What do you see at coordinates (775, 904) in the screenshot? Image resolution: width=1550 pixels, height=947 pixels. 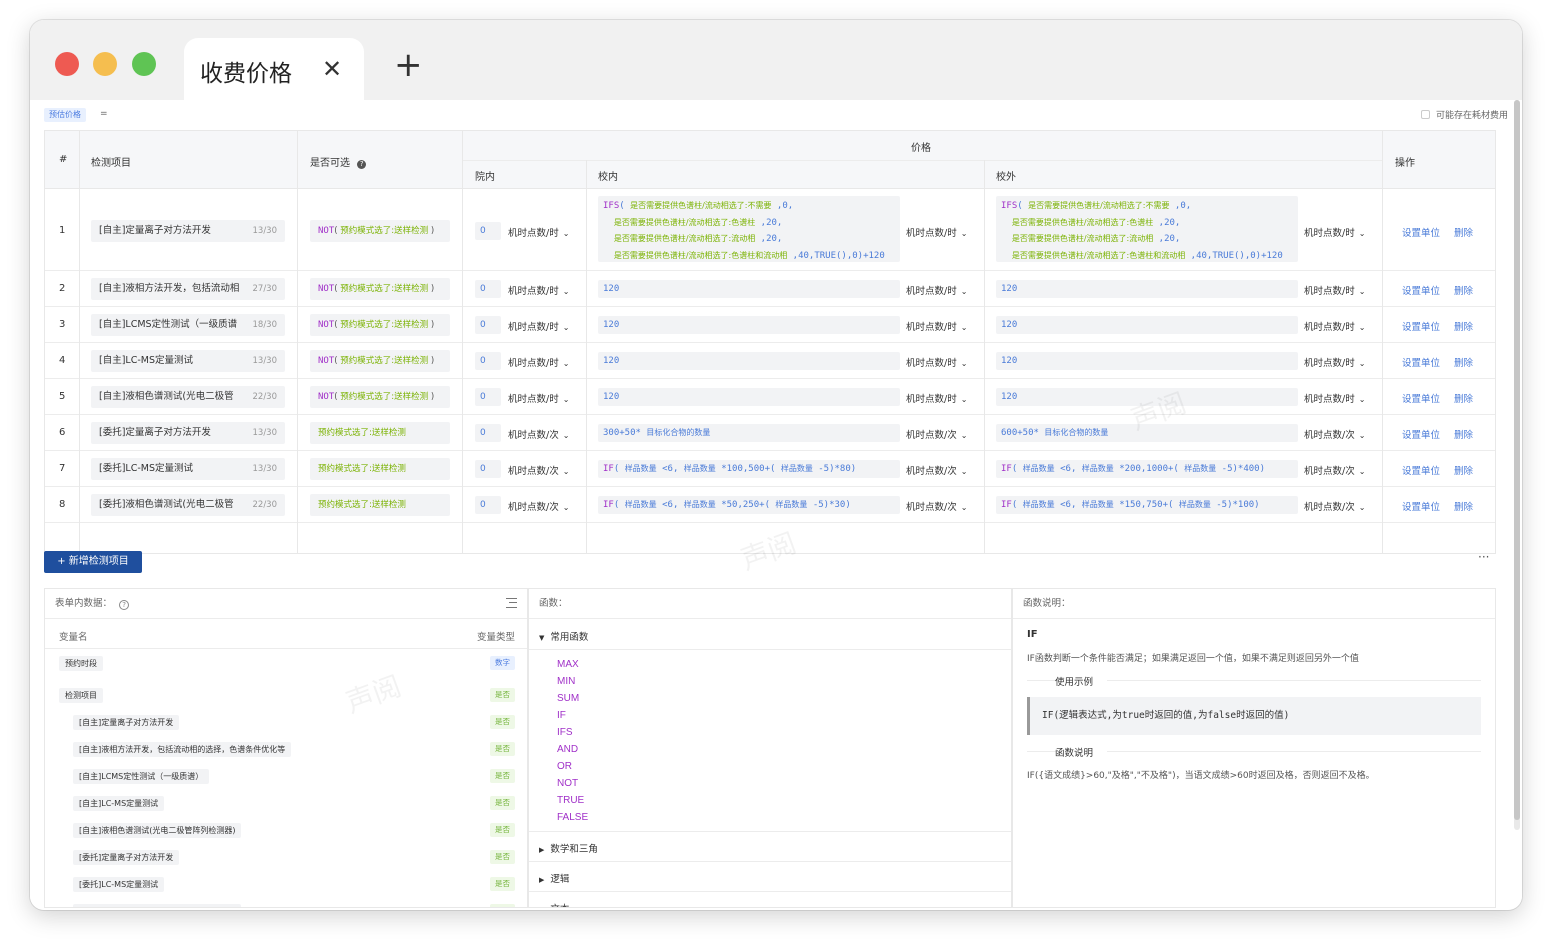 I see `function-group: ▶ 文本` at bounding box center [775, 904].